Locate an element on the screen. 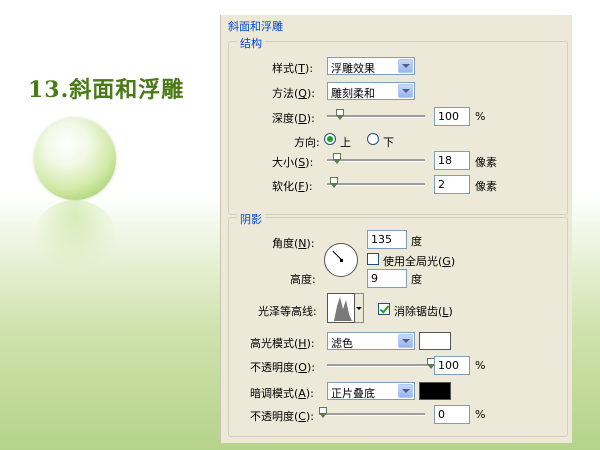 This screenshot has width=600, height=450. highlight-opacity-unit: % is located at coordinates (480, 365).